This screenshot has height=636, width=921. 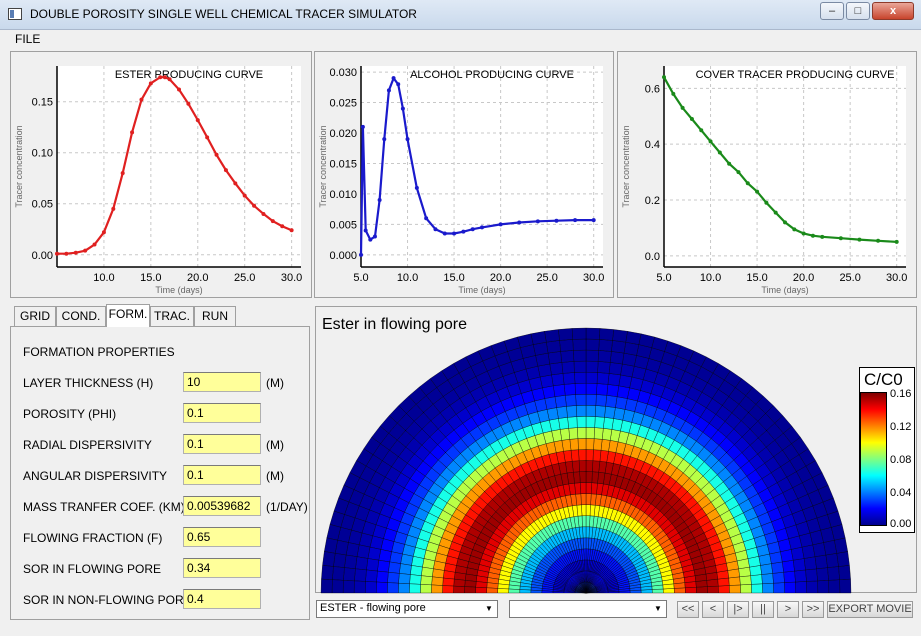 What do you see at coordinates (832, 11) in the screenshot?
I see `minimize-button: –` at bounding box center [832, 11].